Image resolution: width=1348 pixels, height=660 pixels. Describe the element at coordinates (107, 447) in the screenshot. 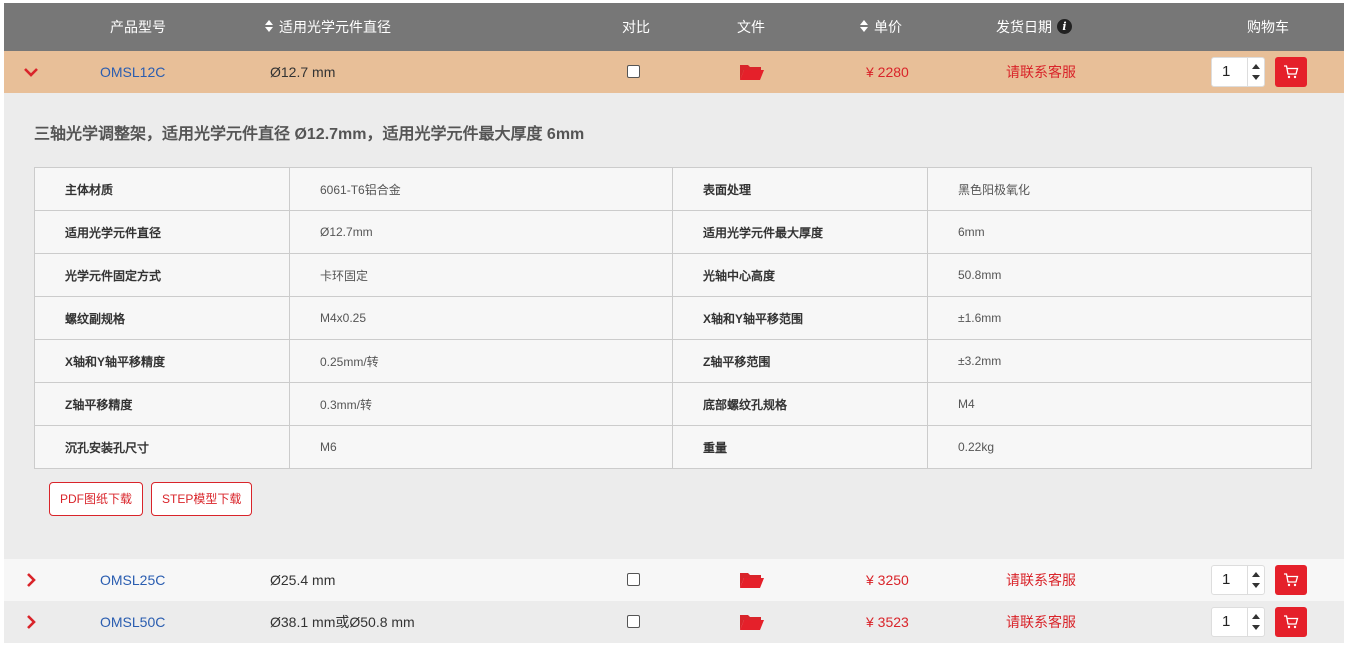

I see `spec-key: 沉孔安装孔尺寸` at that location.